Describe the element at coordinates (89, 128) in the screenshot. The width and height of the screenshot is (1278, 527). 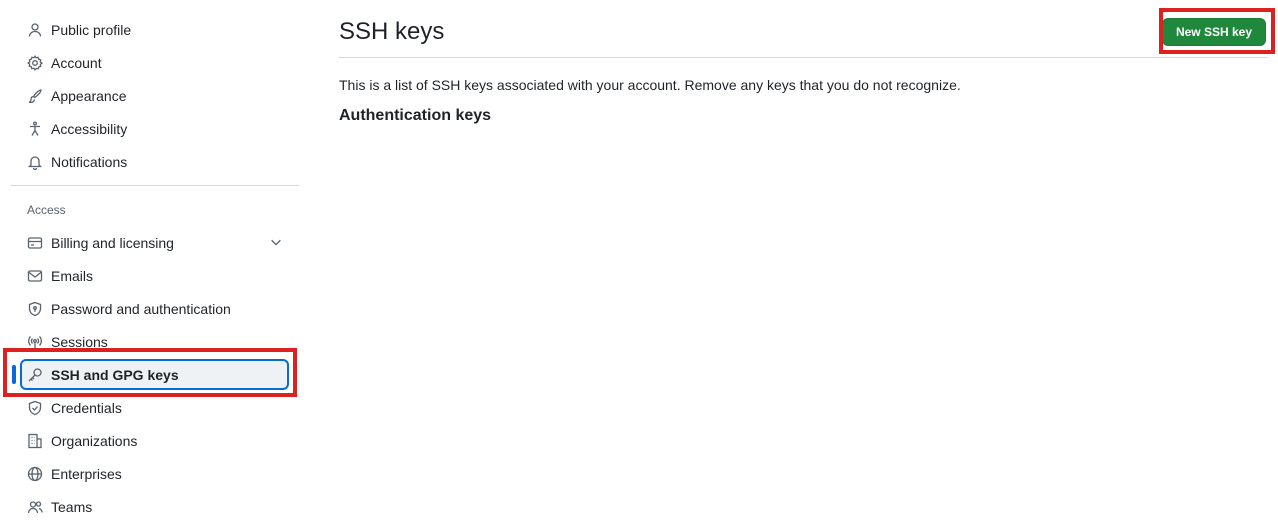
I see `sidebar-item-label: Accessibility` at that location.